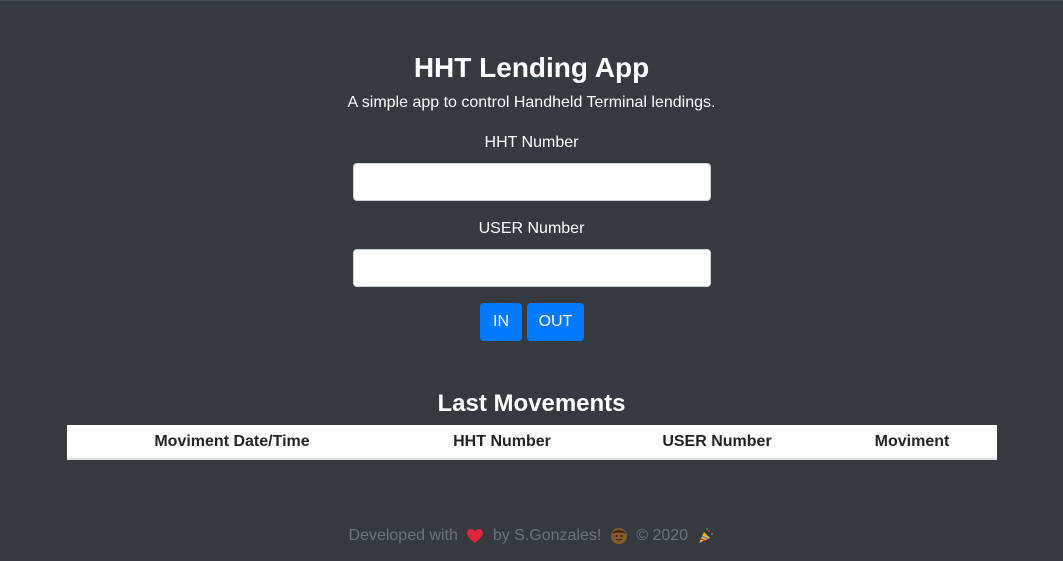 This screenshot has height=561, width=1063. I want to click on footer-prefix: Developed with, so click(403, 535).